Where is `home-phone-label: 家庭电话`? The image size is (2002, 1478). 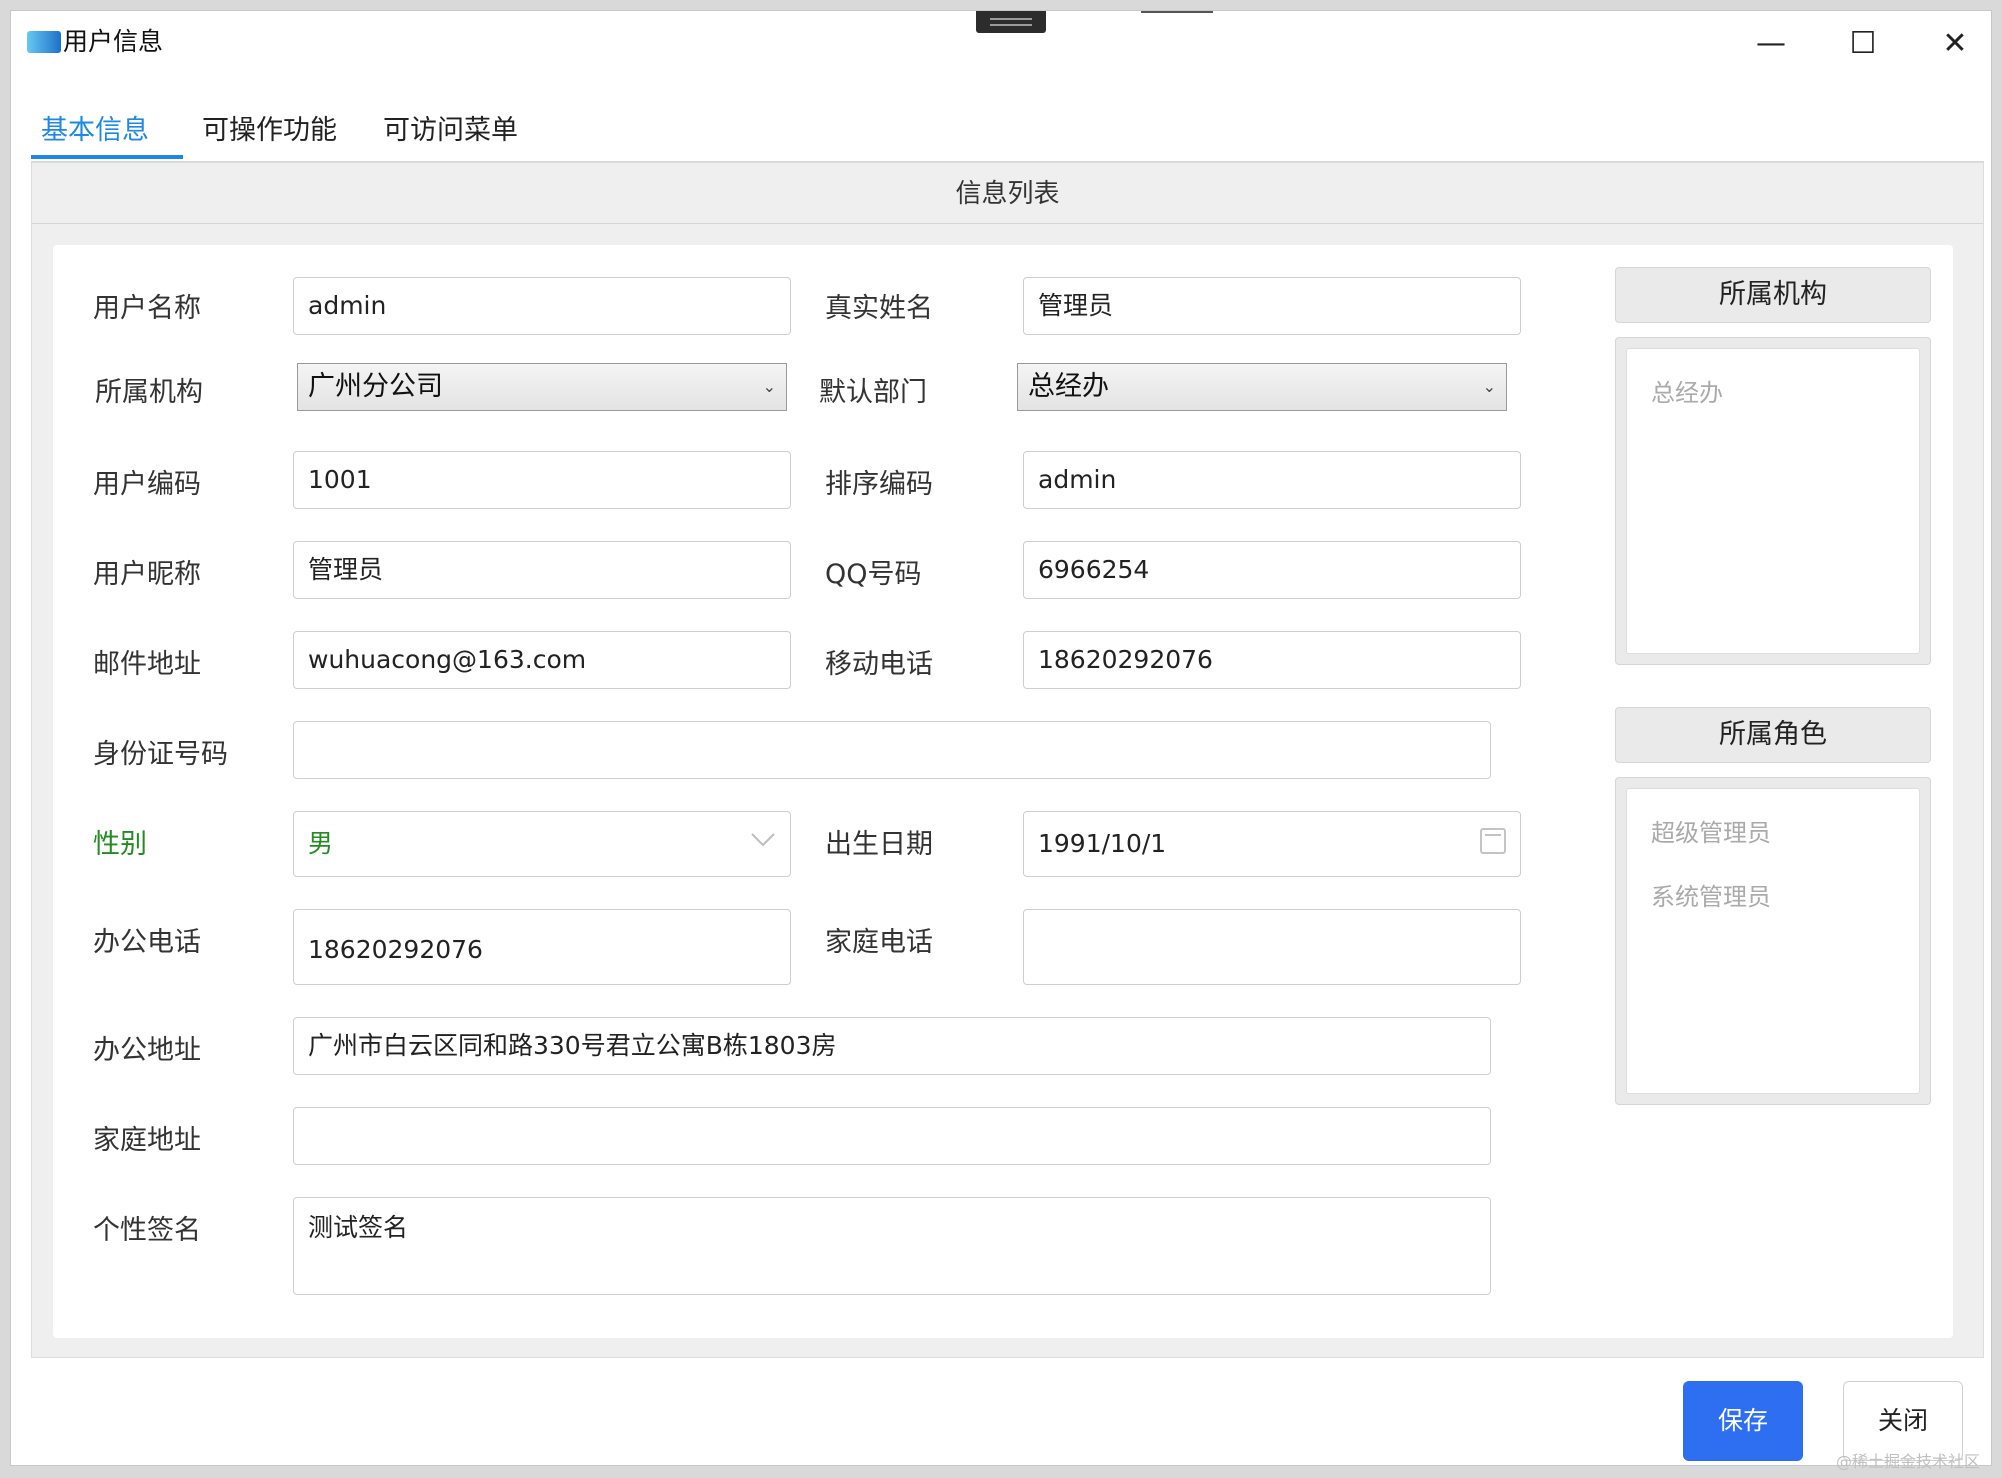
home-phone-label: 家庭电话 is located at coordinates (879, 942).